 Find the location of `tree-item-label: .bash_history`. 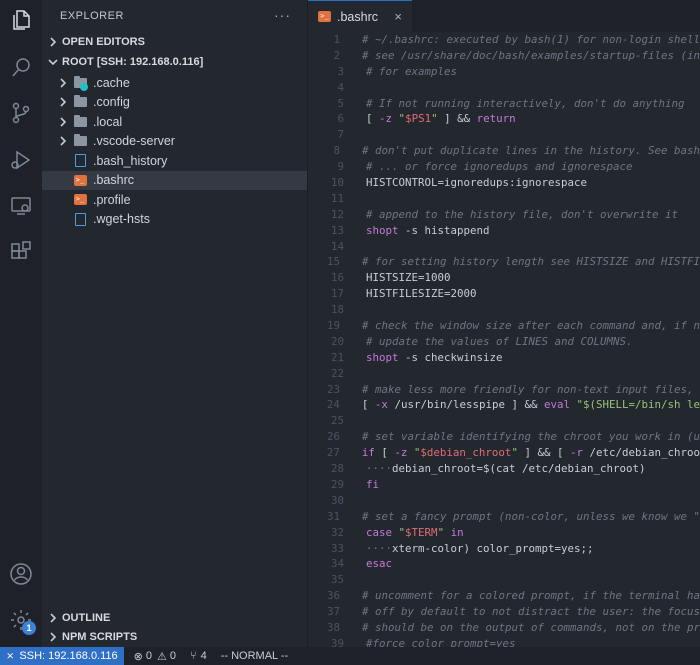

tree-item-label: .bash_history is located at coordinates (130, 160).